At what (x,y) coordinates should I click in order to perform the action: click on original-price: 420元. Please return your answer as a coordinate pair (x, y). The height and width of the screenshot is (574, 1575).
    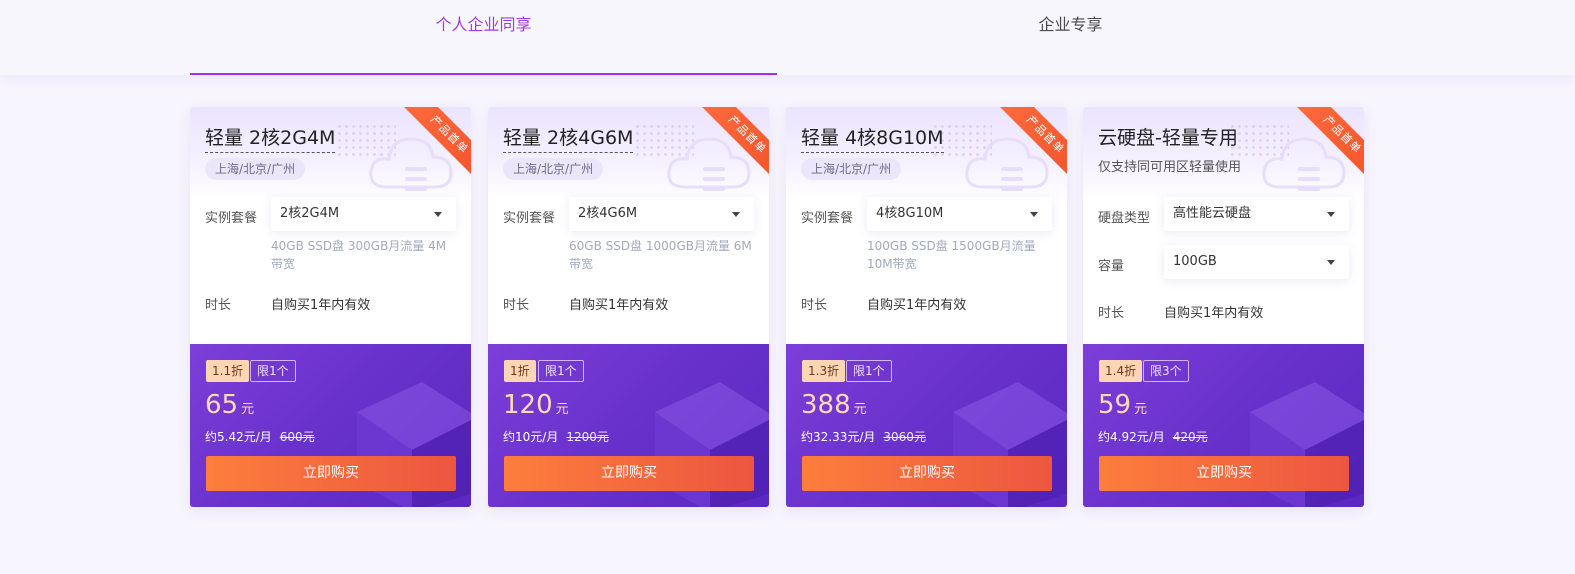
    Looking at the image, I should click on (1190, 437).